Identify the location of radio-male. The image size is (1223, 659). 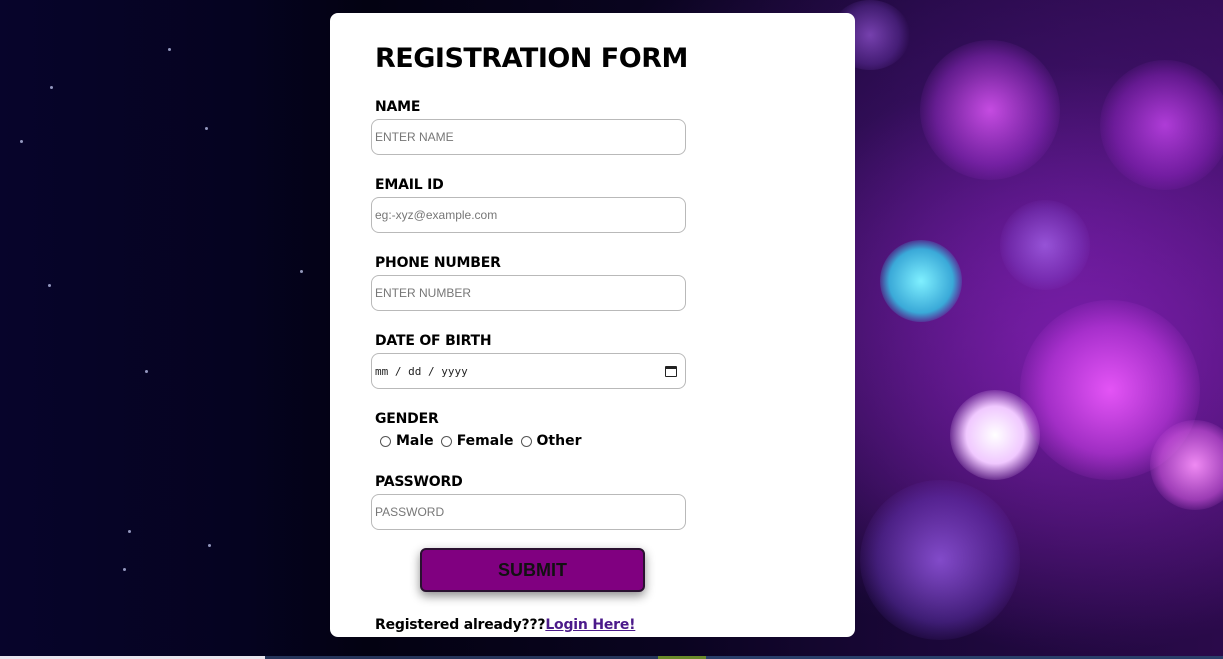
(385, 441).